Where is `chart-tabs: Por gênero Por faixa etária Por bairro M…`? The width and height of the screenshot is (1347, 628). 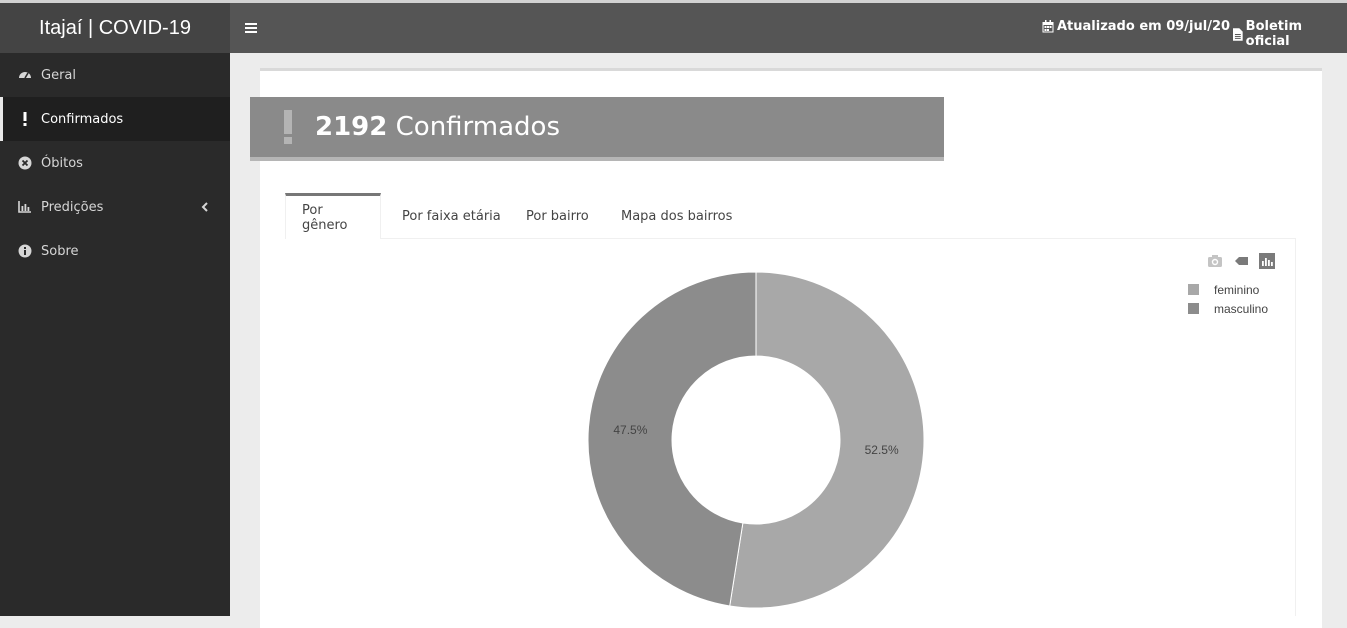
chart-tabs: Por gênero Por faixa etária Por bairro M… is located at coordinates (790, 216).